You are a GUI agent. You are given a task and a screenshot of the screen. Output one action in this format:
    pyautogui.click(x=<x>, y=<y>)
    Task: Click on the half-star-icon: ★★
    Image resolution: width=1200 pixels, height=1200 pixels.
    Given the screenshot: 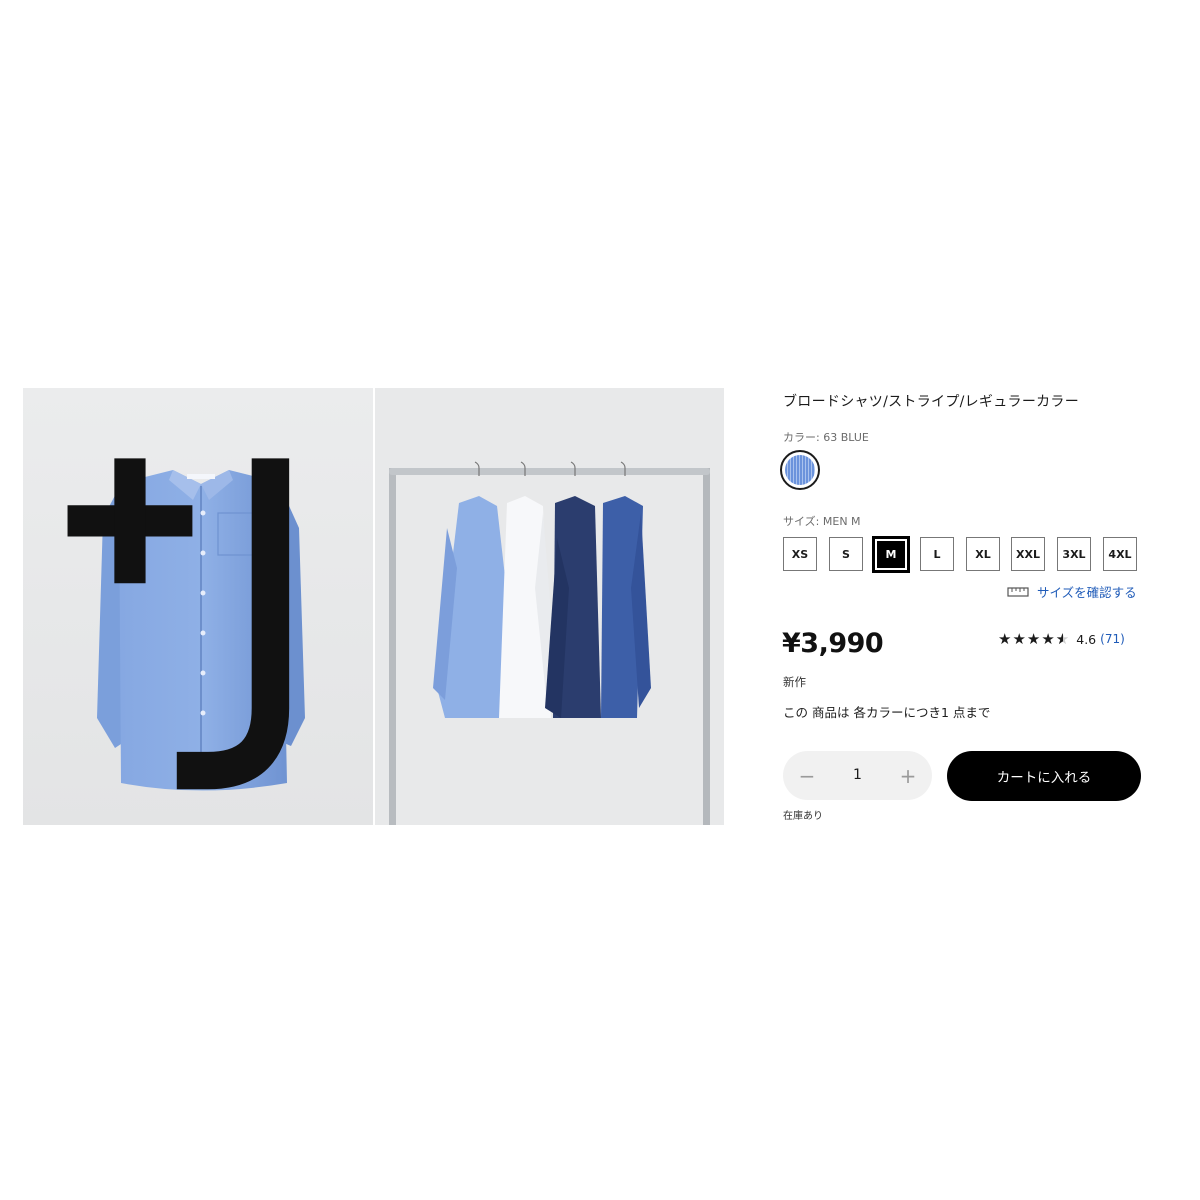 What is the action you would take?
    pyautogui.click(x=1063, y=639)
    